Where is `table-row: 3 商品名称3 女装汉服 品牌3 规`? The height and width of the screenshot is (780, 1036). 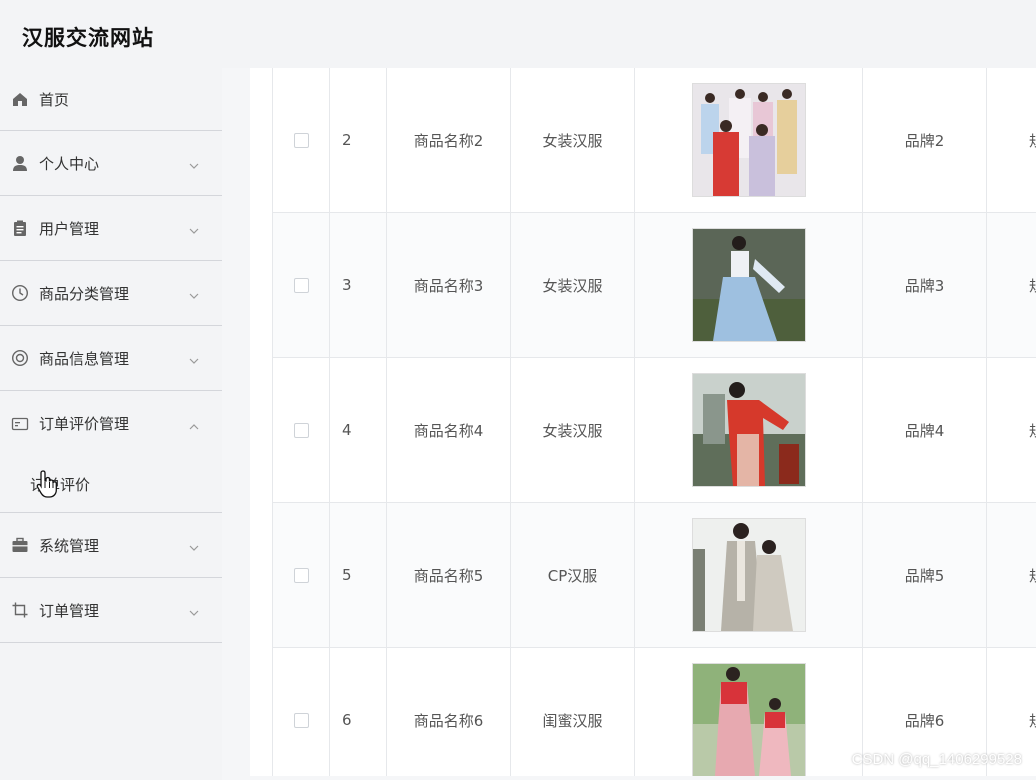 table-row: 3 商品名称3 女装汉服 品牌3 规 is located at coordinates (654, 285).